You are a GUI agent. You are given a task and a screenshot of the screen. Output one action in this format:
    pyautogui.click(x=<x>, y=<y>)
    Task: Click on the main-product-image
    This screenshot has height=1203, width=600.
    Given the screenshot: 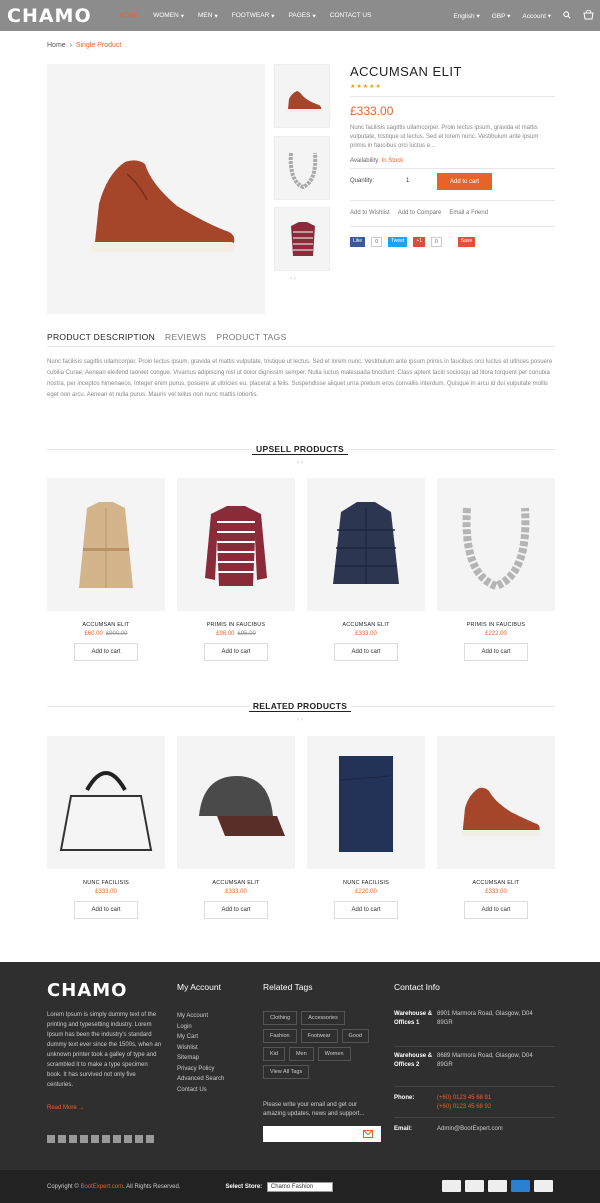 What is the action you would take?
    pyautogui.click(x=156, y=189)
    